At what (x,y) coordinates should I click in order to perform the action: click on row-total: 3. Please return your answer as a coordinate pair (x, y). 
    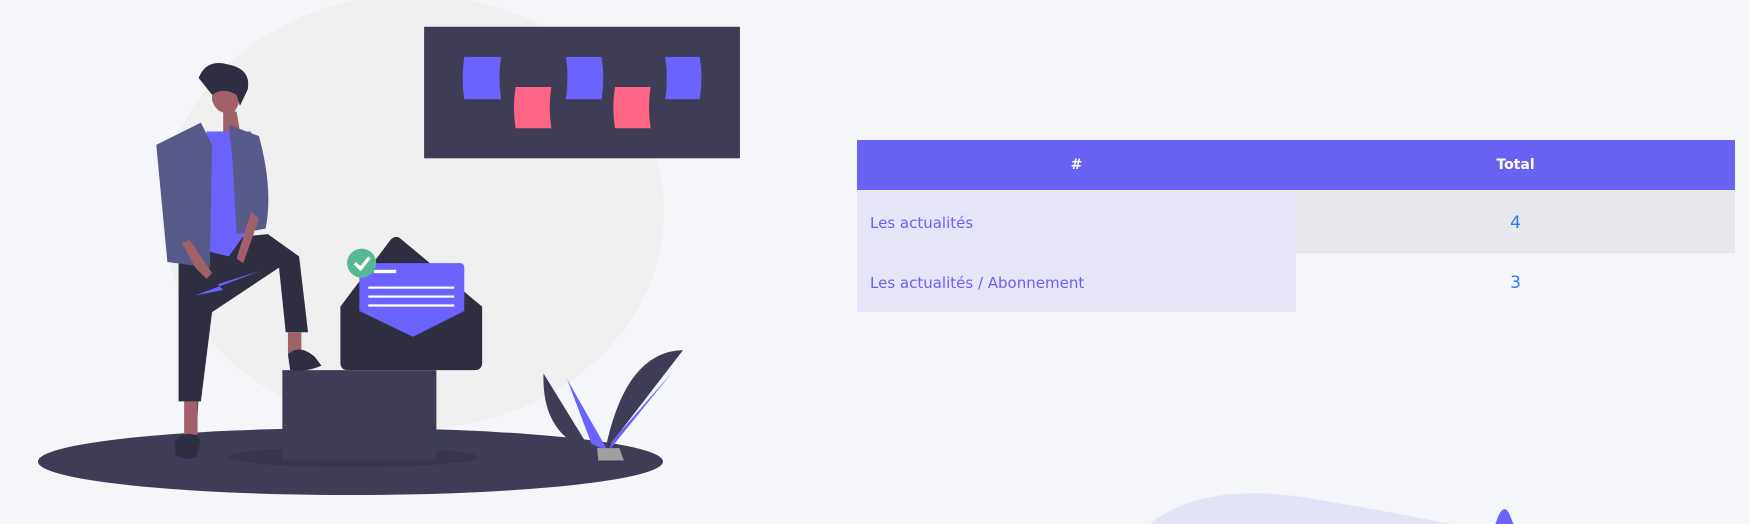
    Looking at the image, I should click on (1515, 282).